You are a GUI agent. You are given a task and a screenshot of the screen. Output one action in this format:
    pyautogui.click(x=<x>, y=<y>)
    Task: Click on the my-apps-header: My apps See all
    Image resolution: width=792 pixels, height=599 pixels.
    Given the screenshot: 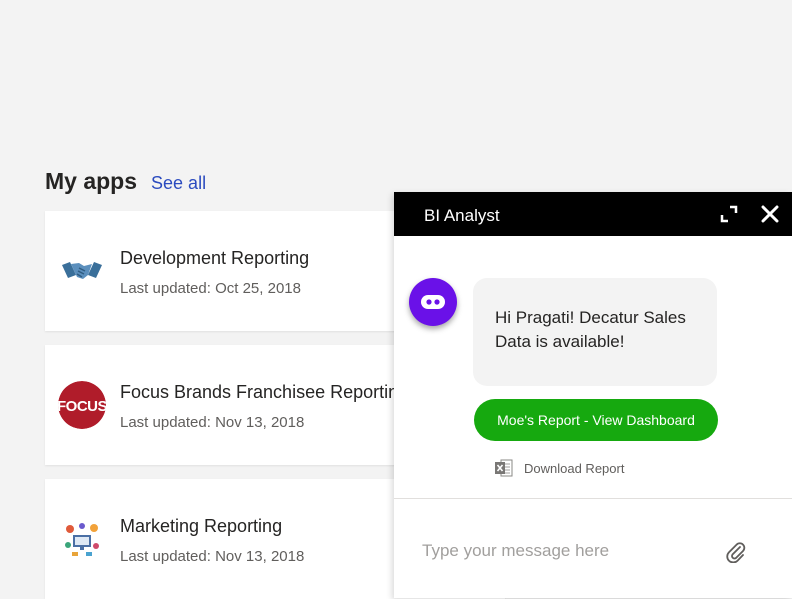 What is the action you would take?
    pyautogui.click(x=125, y=181)
    